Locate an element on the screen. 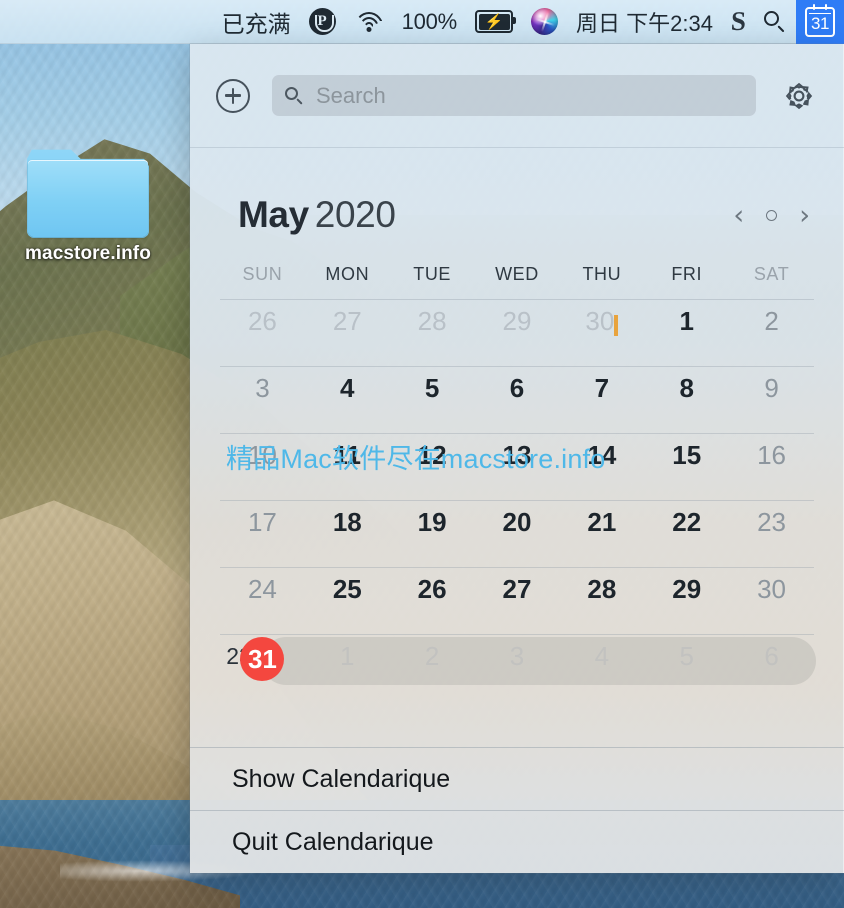 Image resolution: width=844 pixels, height=908 pixels. calendar-day: 17 is located at coordinates (262, 519).